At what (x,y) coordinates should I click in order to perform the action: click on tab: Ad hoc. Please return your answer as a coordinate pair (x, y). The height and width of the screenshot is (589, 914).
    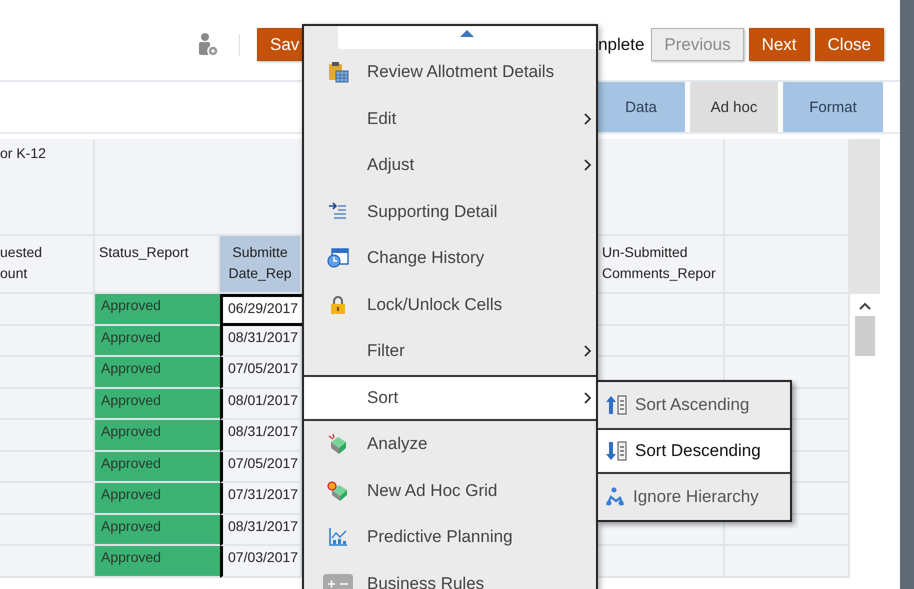
    Looking at the image, I should click on (734, 107).